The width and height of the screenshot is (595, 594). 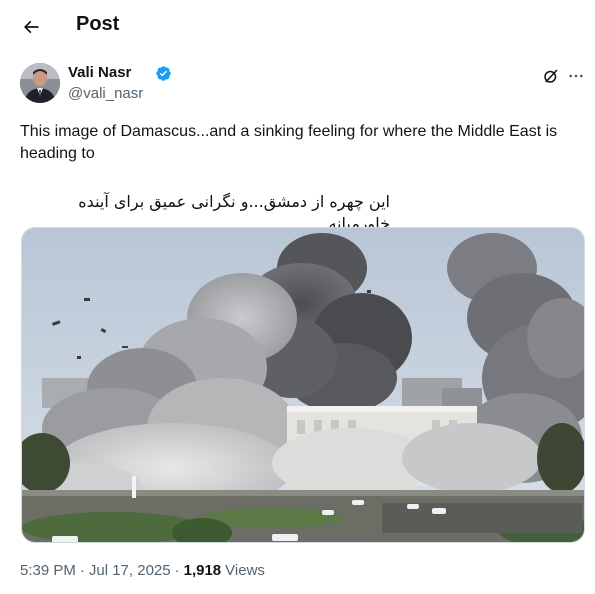 I want to click on more-button, so click(x=576, y=76).